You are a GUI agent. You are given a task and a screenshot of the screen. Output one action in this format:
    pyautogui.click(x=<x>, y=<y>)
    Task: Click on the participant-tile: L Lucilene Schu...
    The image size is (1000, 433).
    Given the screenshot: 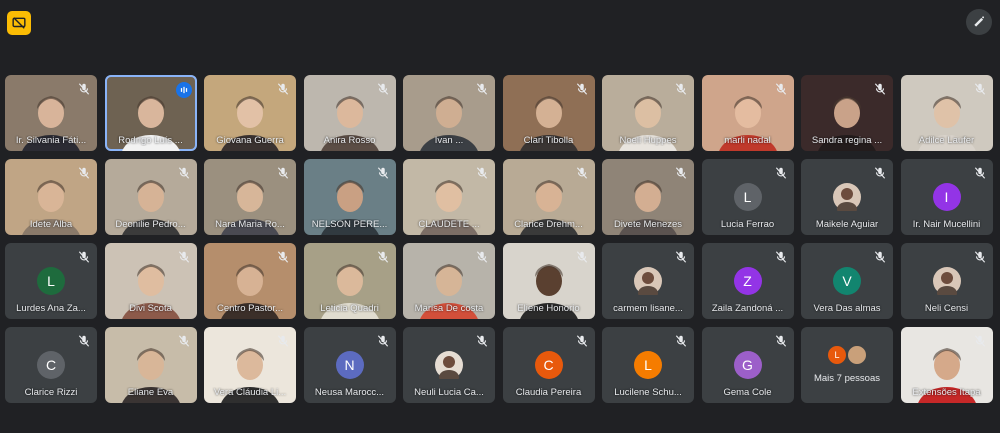 What is the action you would take?
    pyautogui.click(x=648, y=365)
    